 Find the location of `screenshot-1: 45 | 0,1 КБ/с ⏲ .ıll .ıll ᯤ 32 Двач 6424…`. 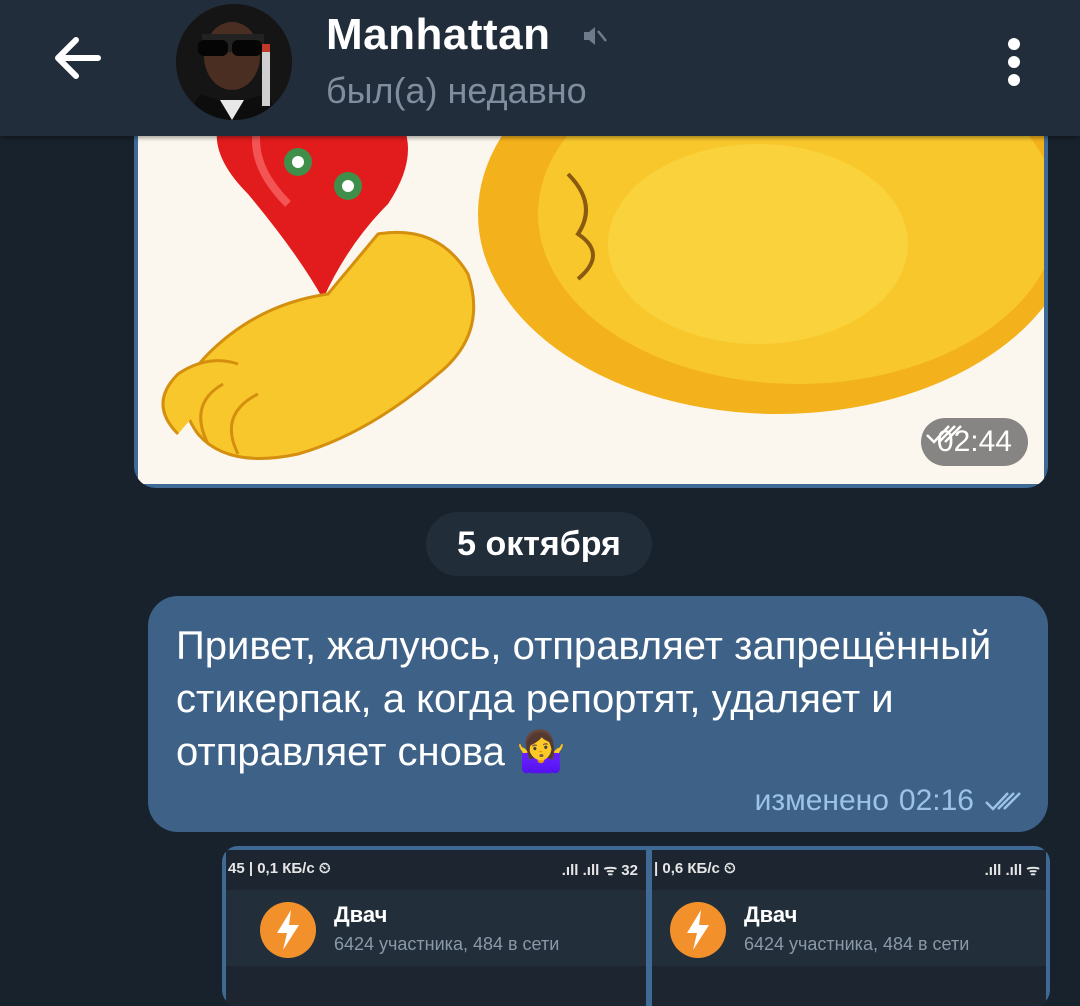

screenshot-1: 45 | 0,1 КБ/с ⏲ .ıll .ıll ᯤ 32 Двач 6424… is located at coordinates (436, 928).